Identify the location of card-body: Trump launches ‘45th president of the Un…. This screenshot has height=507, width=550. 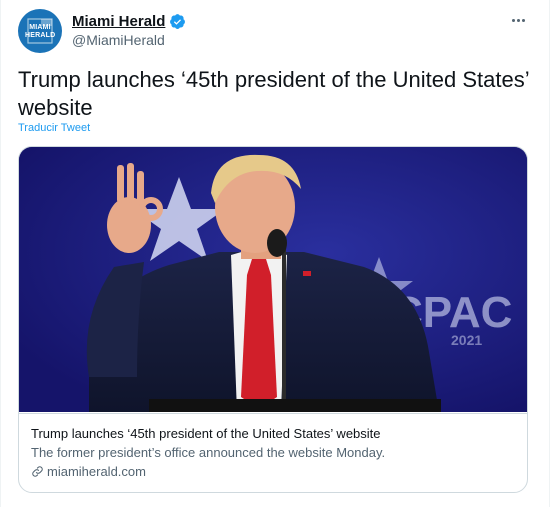
(273, 452).